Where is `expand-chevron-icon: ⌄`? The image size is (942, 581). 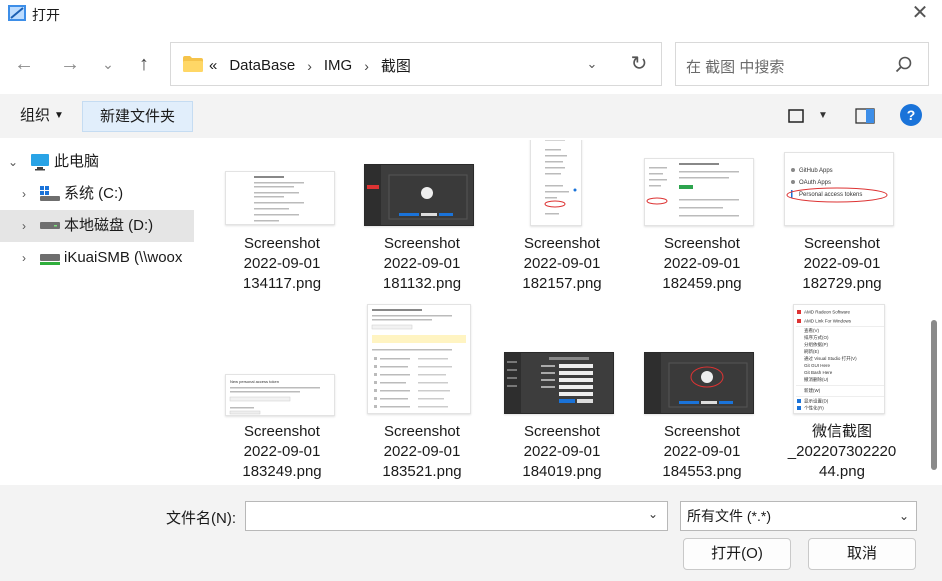 expand-chevron-icon: ⌄ is located at coordinates (13, 162).